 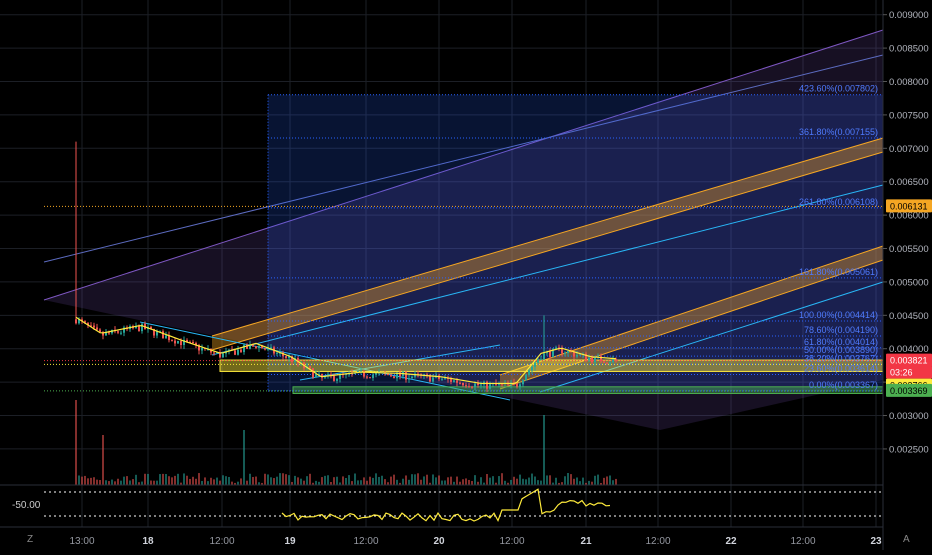 What do you see at coordinates (909, 449) in the screenshot?
I see `price-tick-label: 0.002500` at bounding box center [909, 449].